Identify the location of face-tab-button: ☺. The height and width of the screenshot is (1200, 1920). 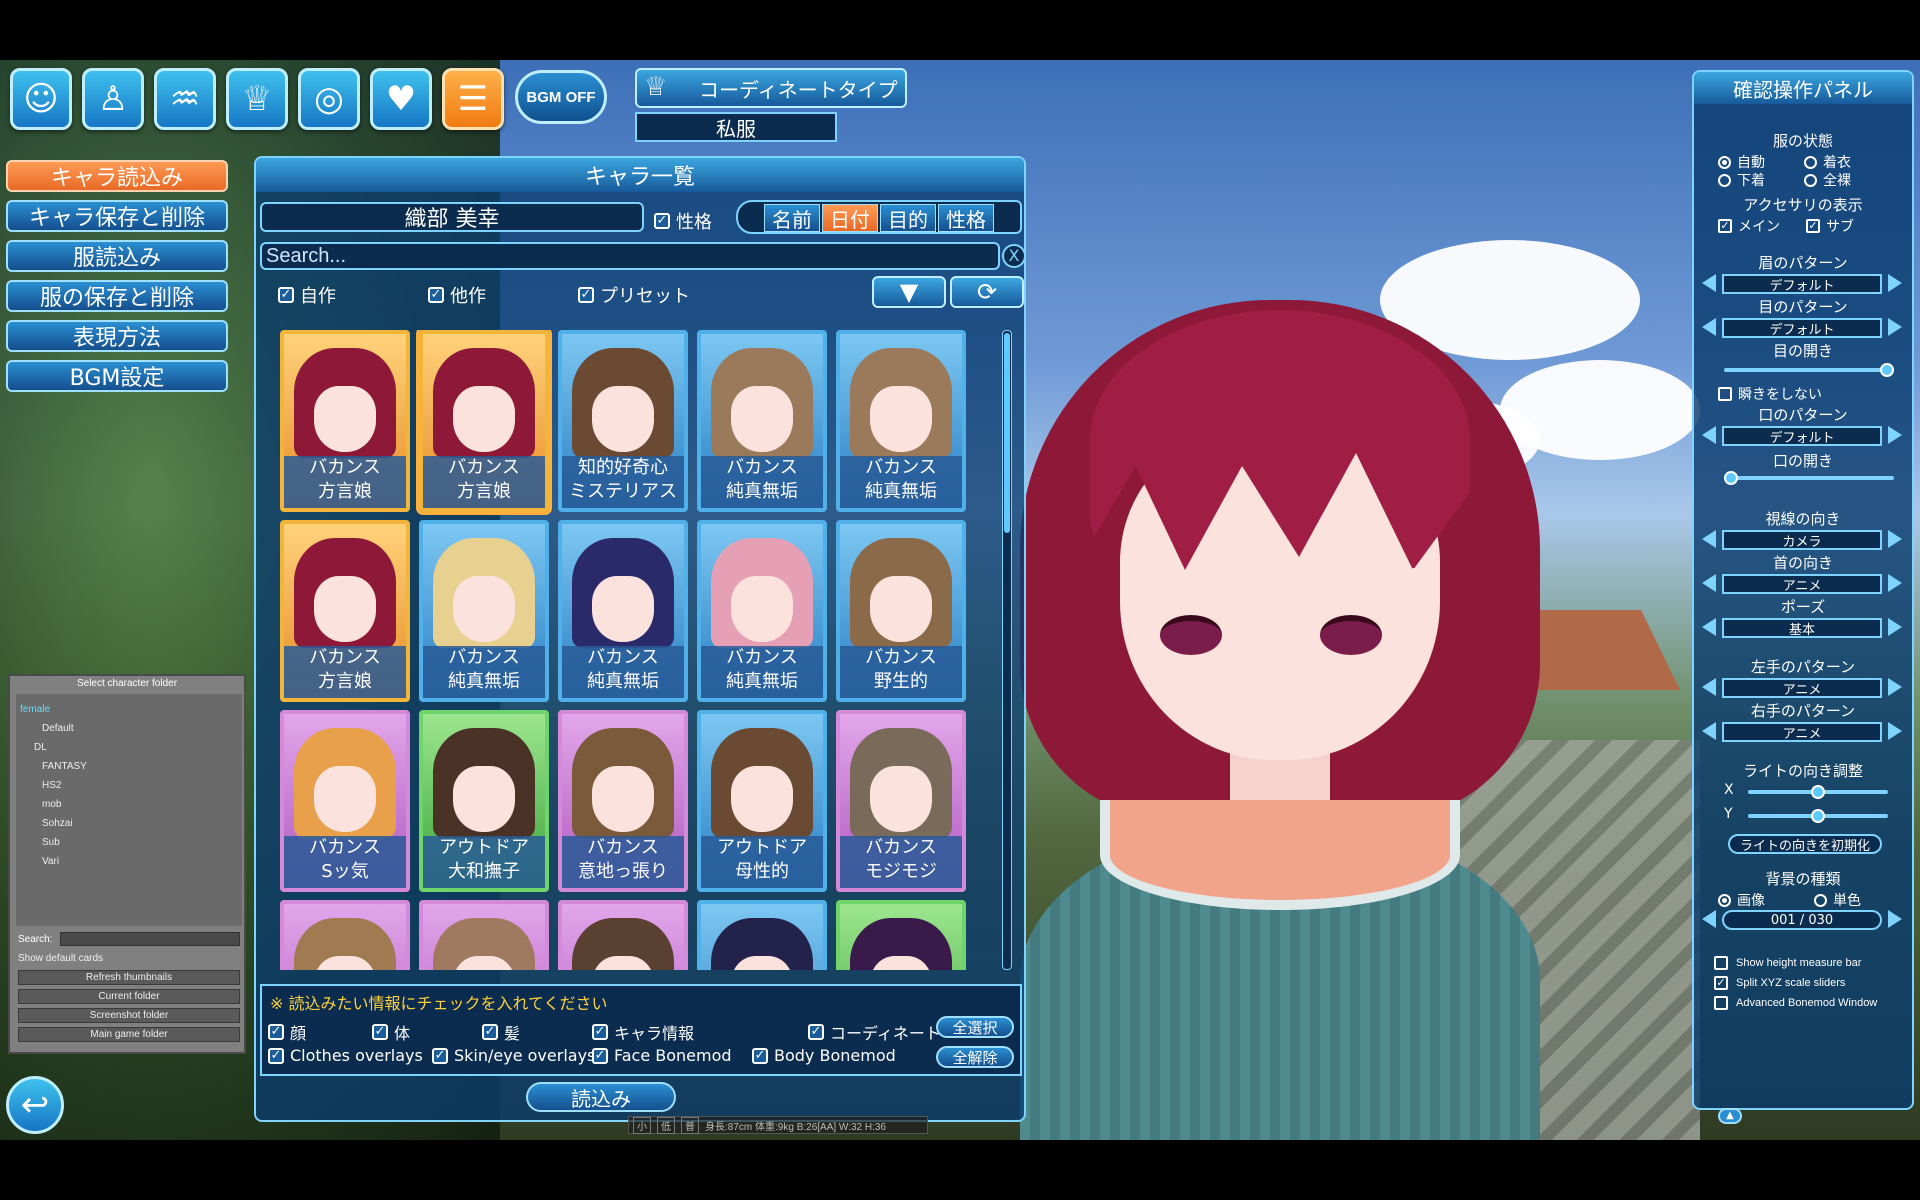
(41, 99).